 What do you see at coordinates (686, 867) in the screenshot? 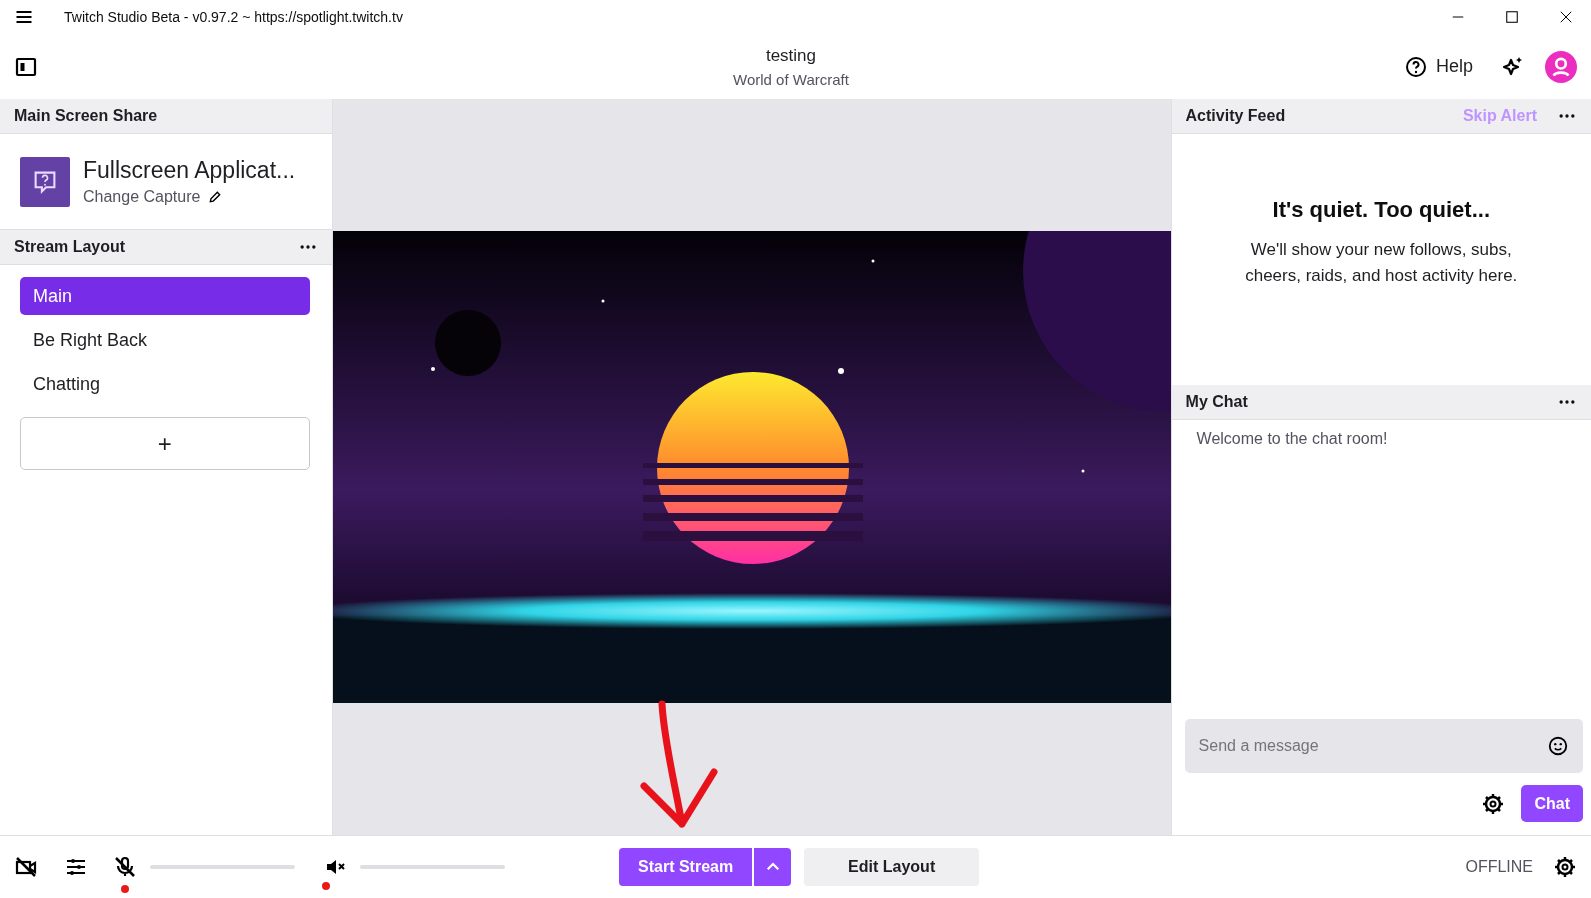
I see `start-stream-button: Start Stream` at bounding box center [686, 867].